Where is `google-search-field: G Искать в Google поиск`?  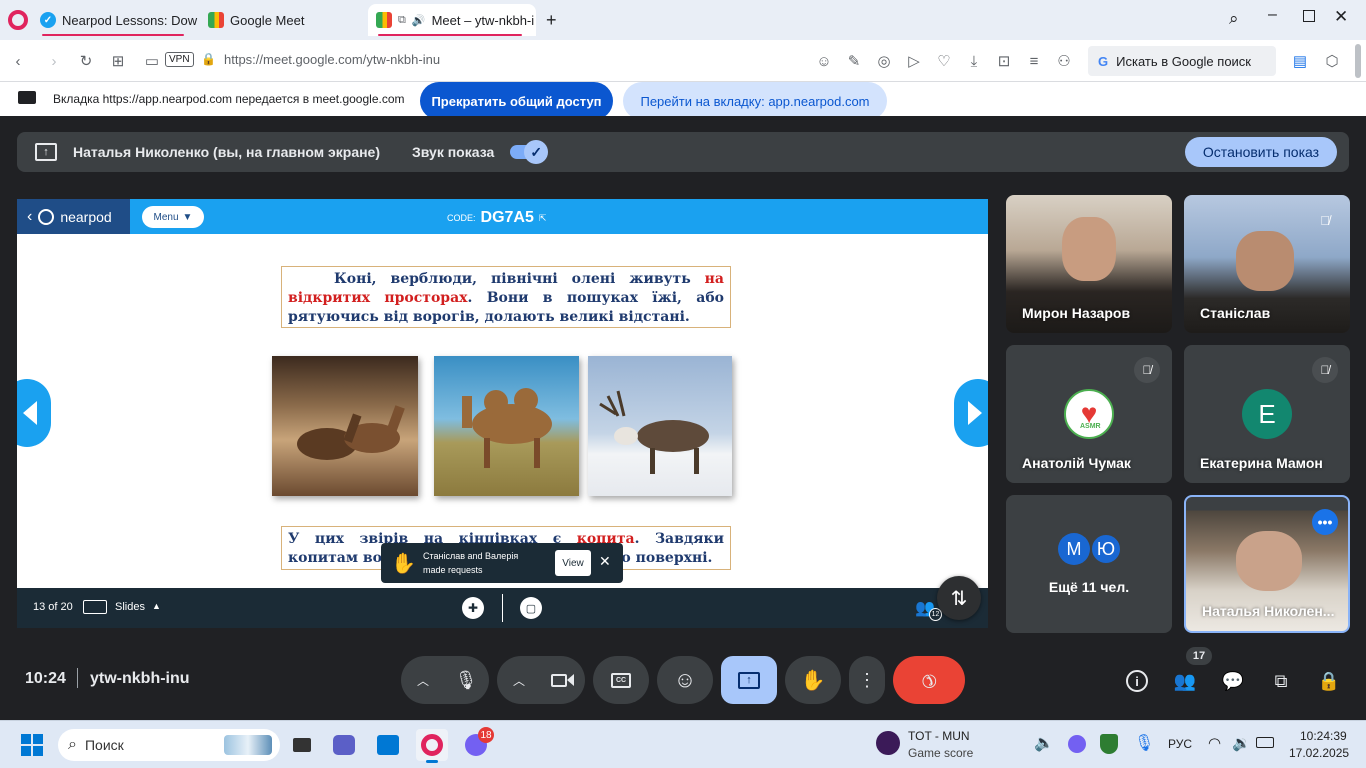
google-search-field: G Искать в Google поиск is located at coordinates (1182, 61).